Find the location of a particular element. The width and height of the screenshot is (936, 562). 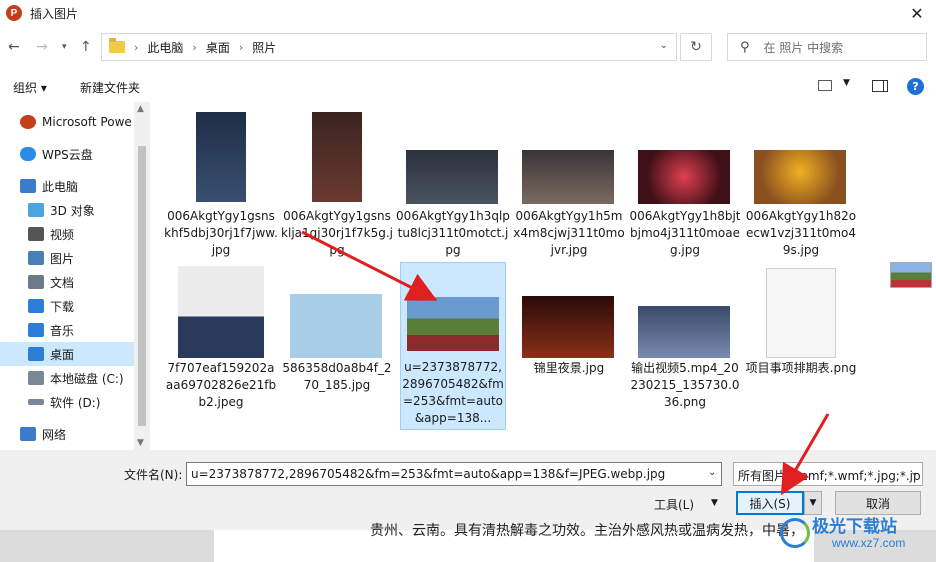

breadcrumb-photos: 照片 is located at coordinates (264, 47).